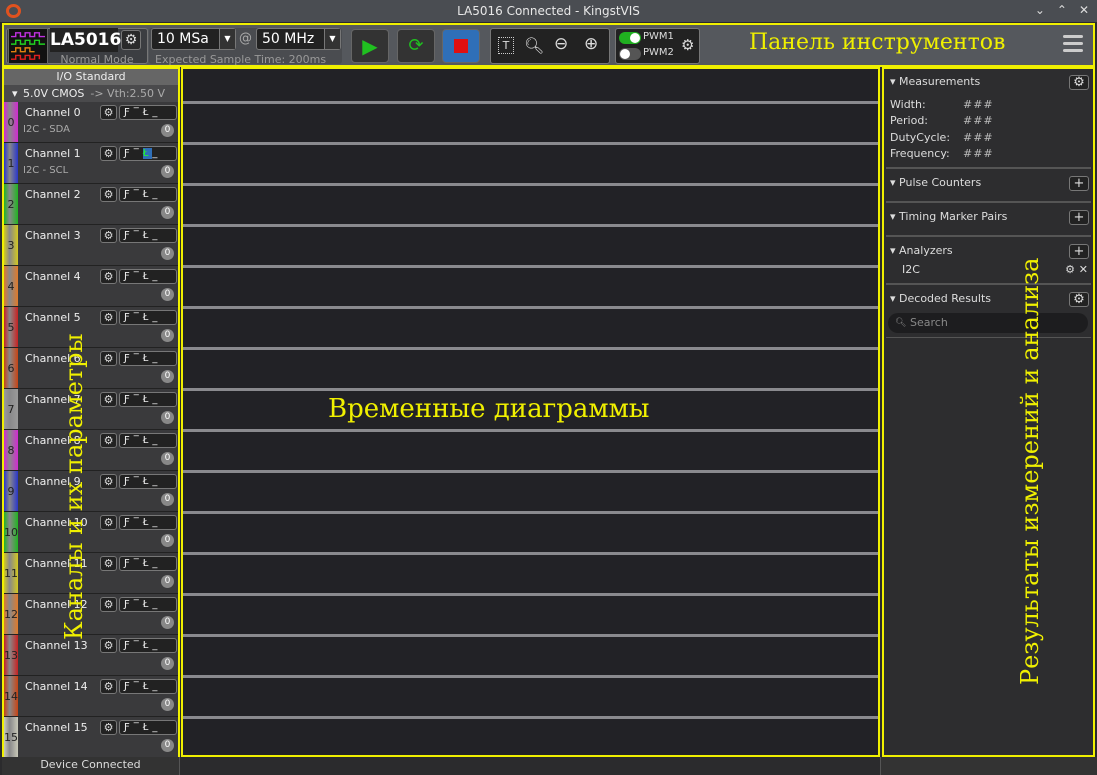 The image size is (1097, 775). Describe the element at coordinates (53, 235) in the screenshot. I see `channel-name: Channel 3` at that location.